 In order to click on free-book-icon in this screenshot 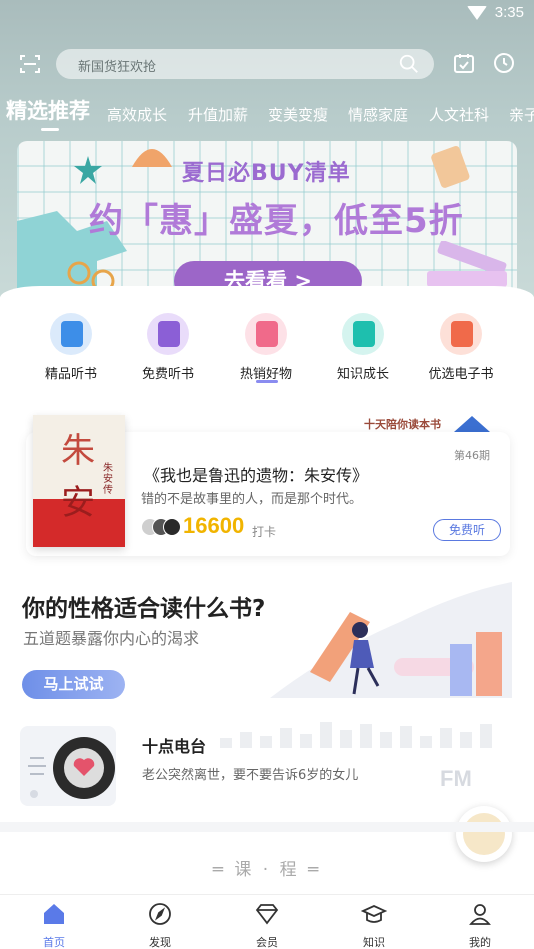, I will do `click(168, 334)`.